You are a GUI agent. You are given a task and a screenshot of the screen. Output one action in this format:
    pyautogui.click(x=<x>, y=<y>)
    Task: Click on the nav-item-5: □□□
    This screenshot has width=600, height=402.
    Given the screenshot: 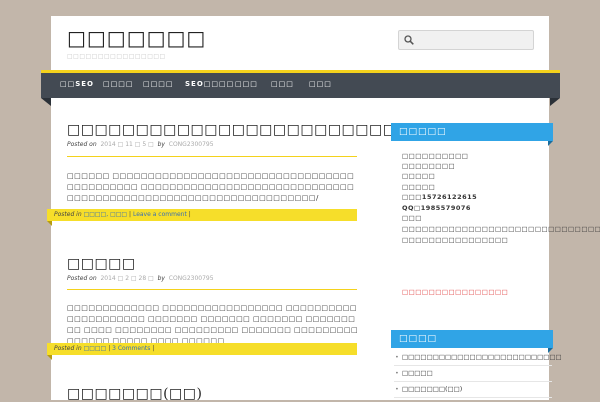 What is the action you would take?
    pyautogui.click(x=246, y=84)
    